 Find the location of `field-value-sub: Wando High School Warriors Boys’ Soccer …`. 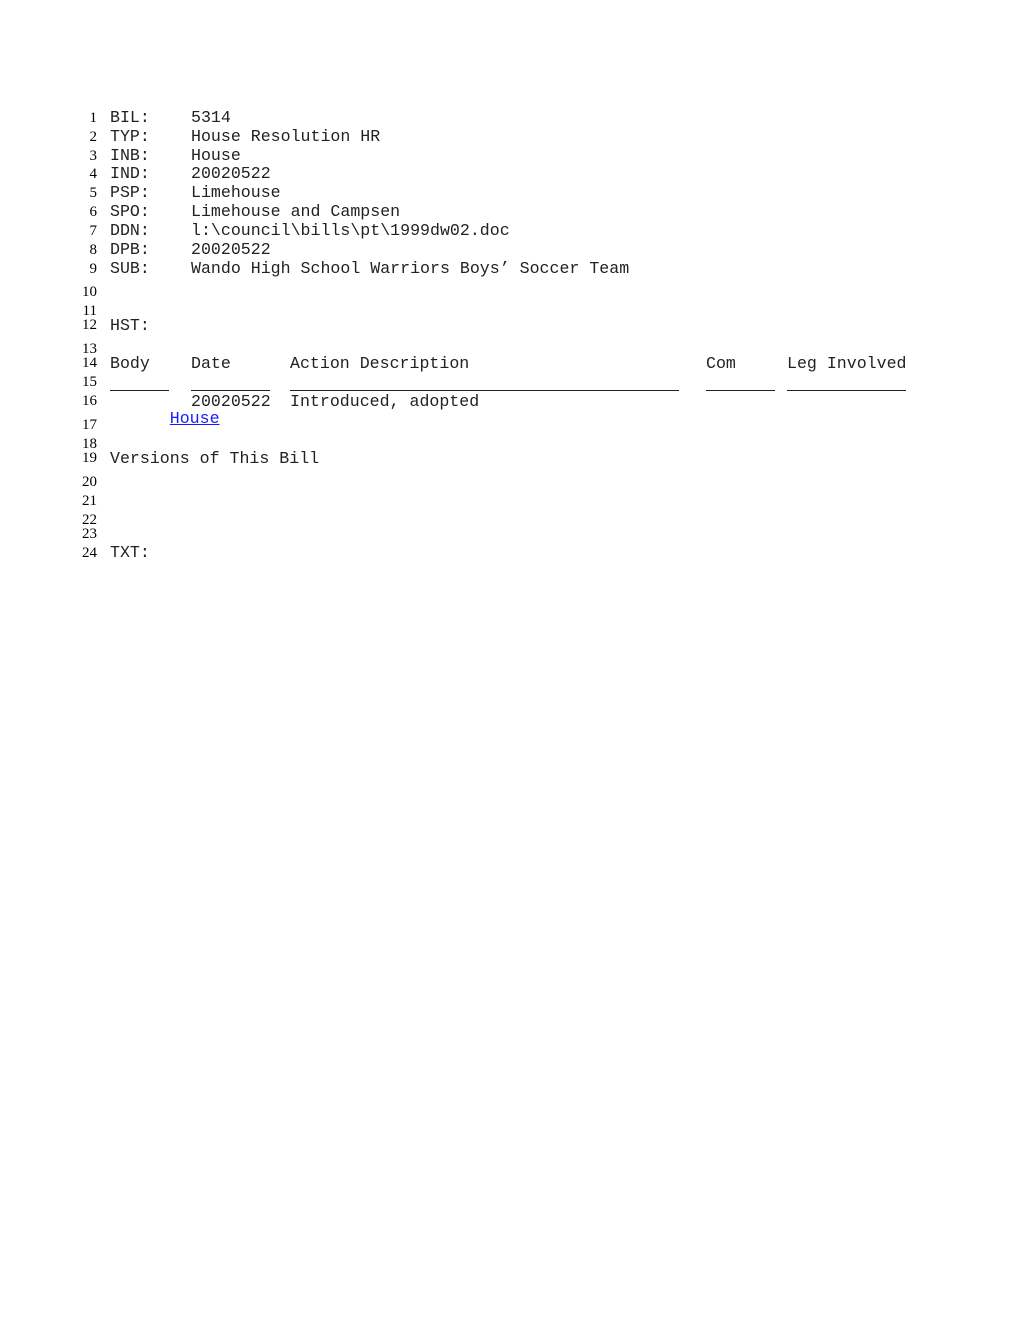

field-value-sub: Wando High School Warriors Boys’ Soccer … is located at coordinates (410, 268).